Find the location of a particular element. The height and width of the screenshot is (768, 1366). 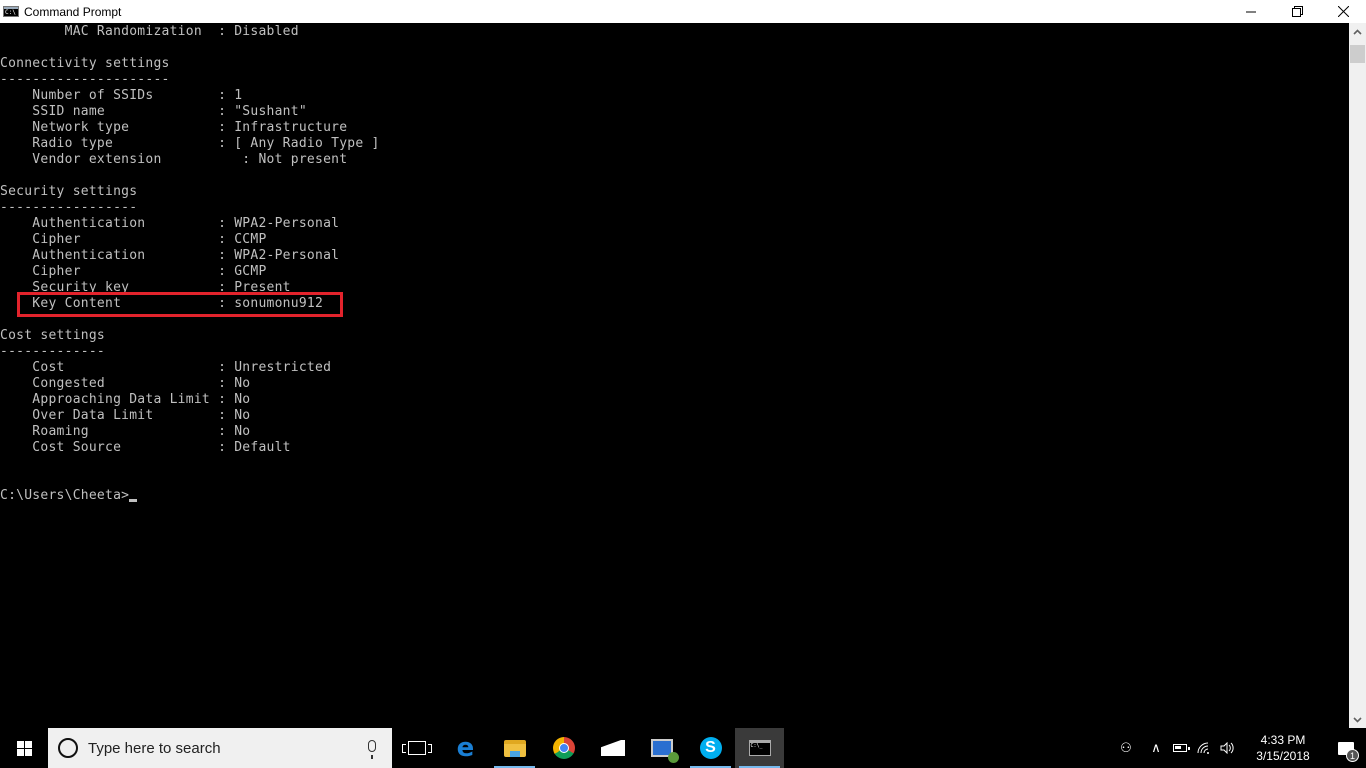

restore-icon is located at coordinates (1297, 11).